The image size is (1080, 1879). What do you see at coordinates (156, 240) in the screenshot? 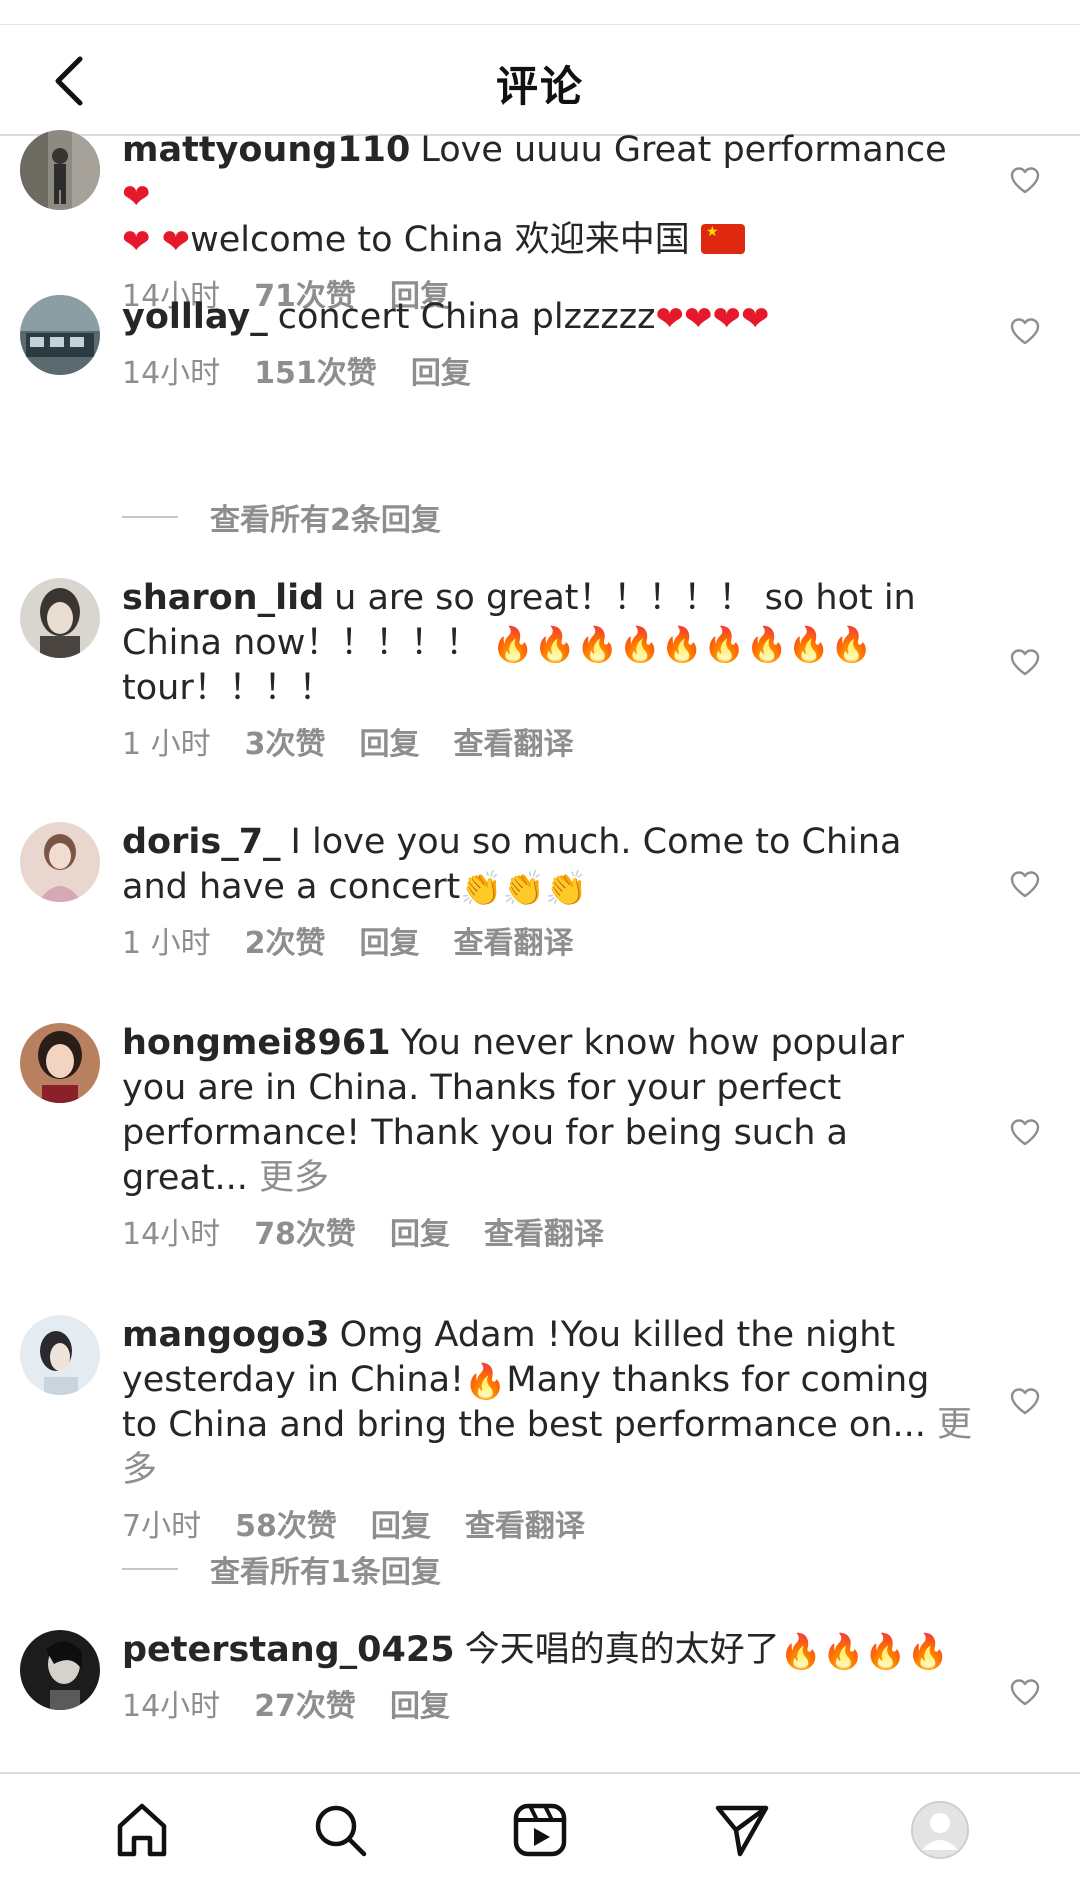
I see `comment-body` at bounding box center [156, 240].